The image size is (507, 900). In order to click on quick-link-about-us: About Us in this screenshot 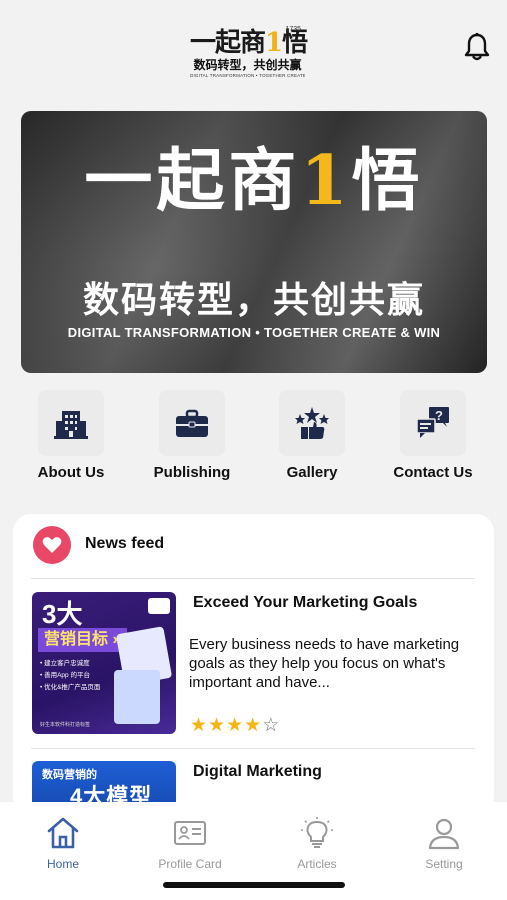, I will do `click(71, 440)`.